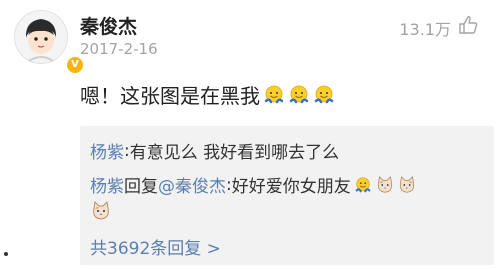 This screenshot has height=269, width=499. I want to click on verified-badge-icon: V, so click(75, 65).